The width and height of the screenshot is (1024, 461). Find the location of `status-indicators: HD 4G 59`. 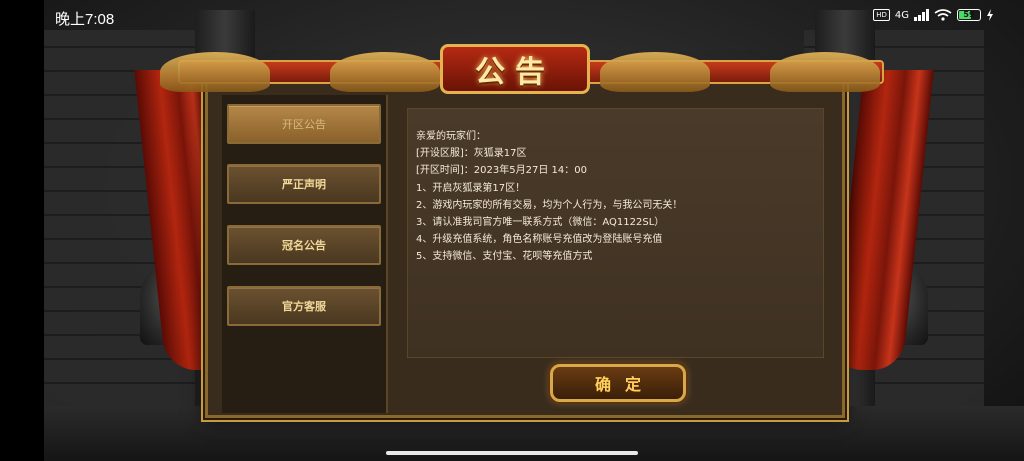

status-indicators: HD 4G 59 is located at coordinates (933, 15).